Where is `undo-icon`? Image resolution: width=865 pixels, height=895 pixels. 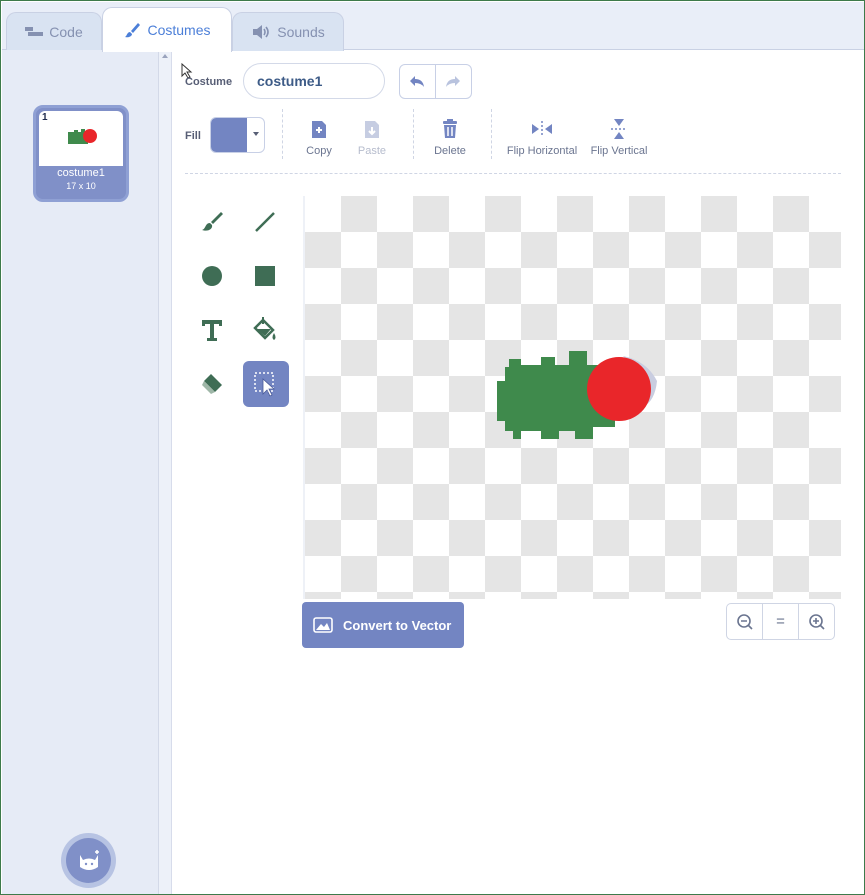 undo-icon is located at coordinates (417, 81).